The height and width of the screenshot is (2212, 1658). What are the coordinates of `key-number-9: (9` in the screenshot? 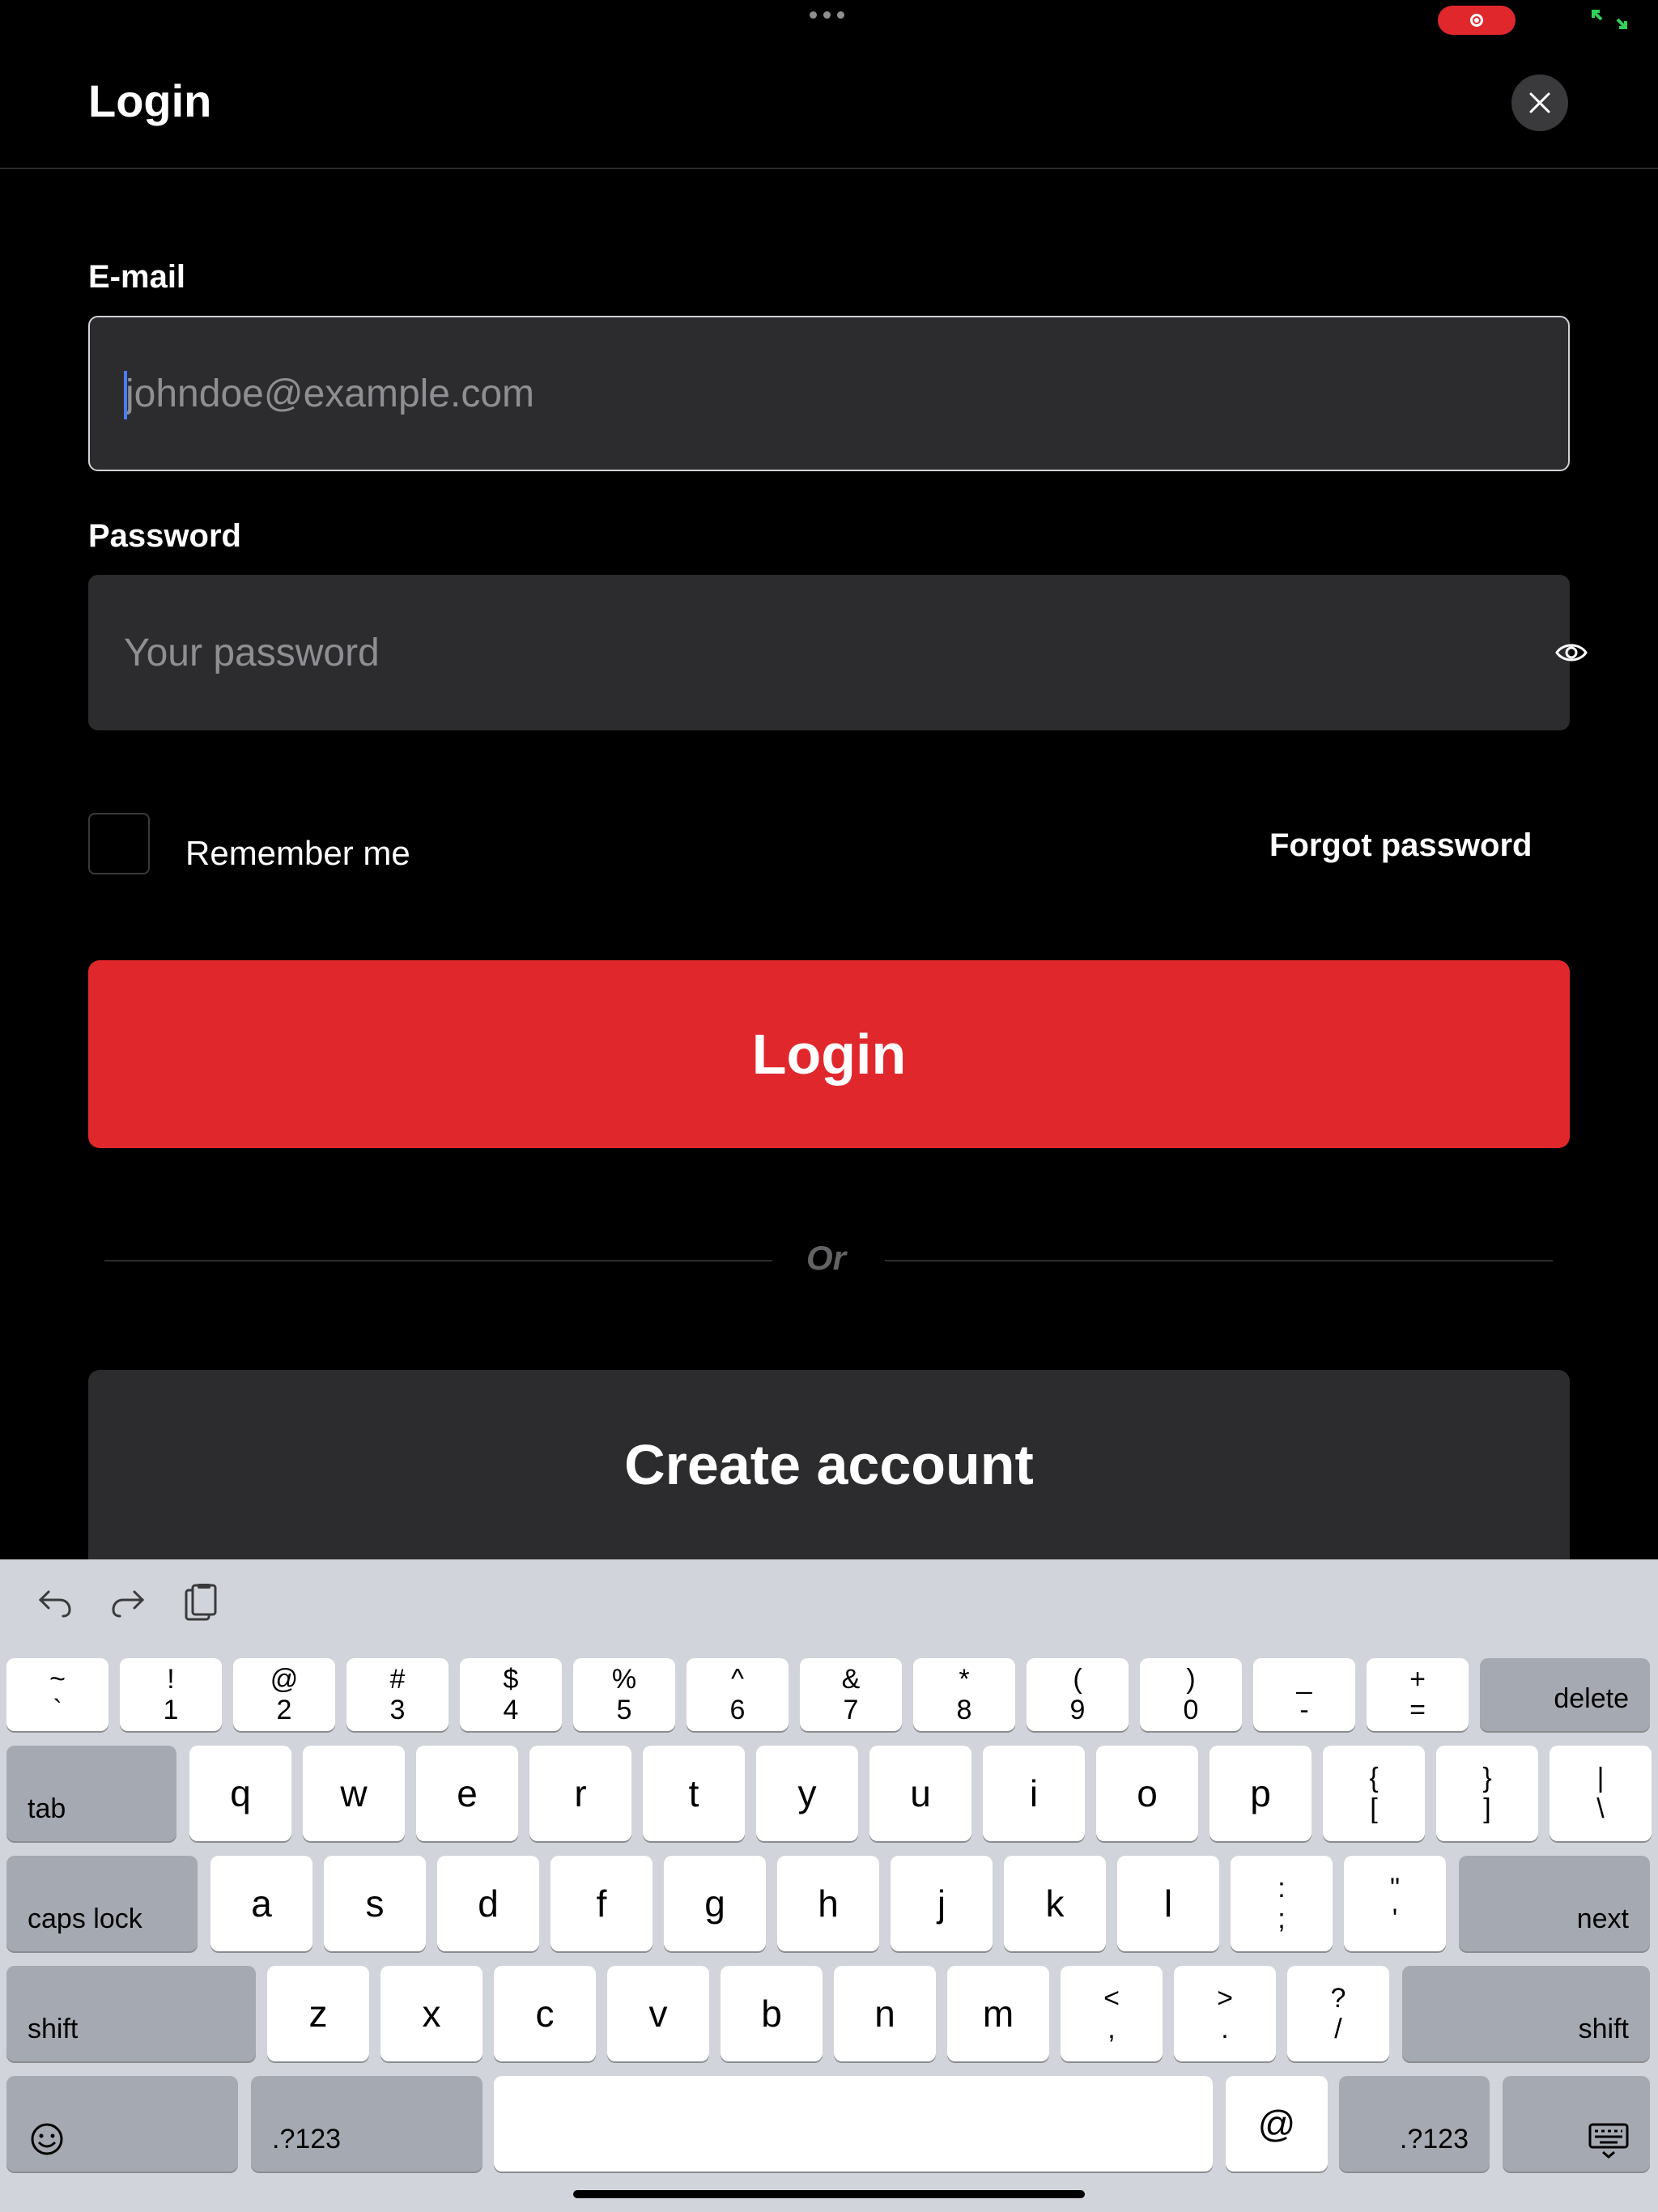 It's located at (1078, 1695).